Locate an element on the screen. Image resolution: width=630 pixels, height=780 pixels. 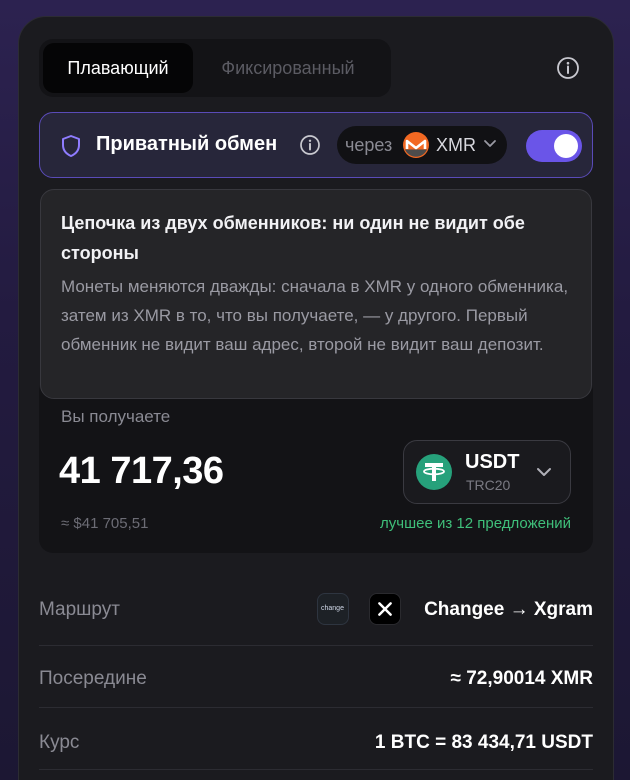
receive-coin-select: USDT TRC20 is located at coordinates (487, 472).